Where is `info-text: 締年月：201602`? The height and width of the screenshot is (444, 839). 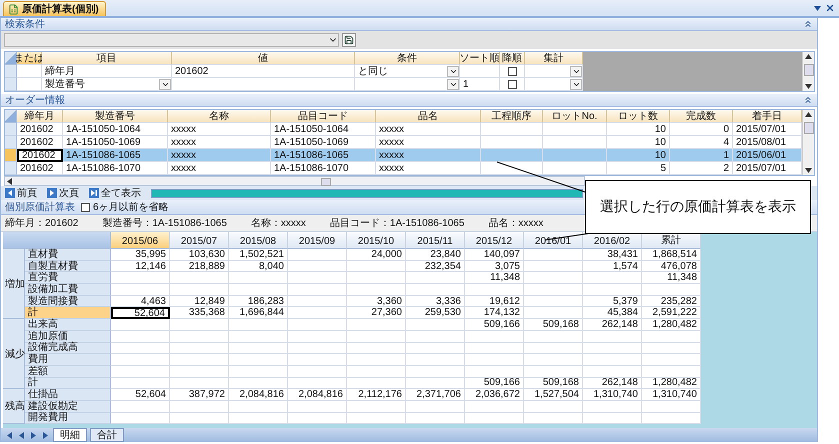
info-text: 締年月：201602 is located at coordinates (41, 223).